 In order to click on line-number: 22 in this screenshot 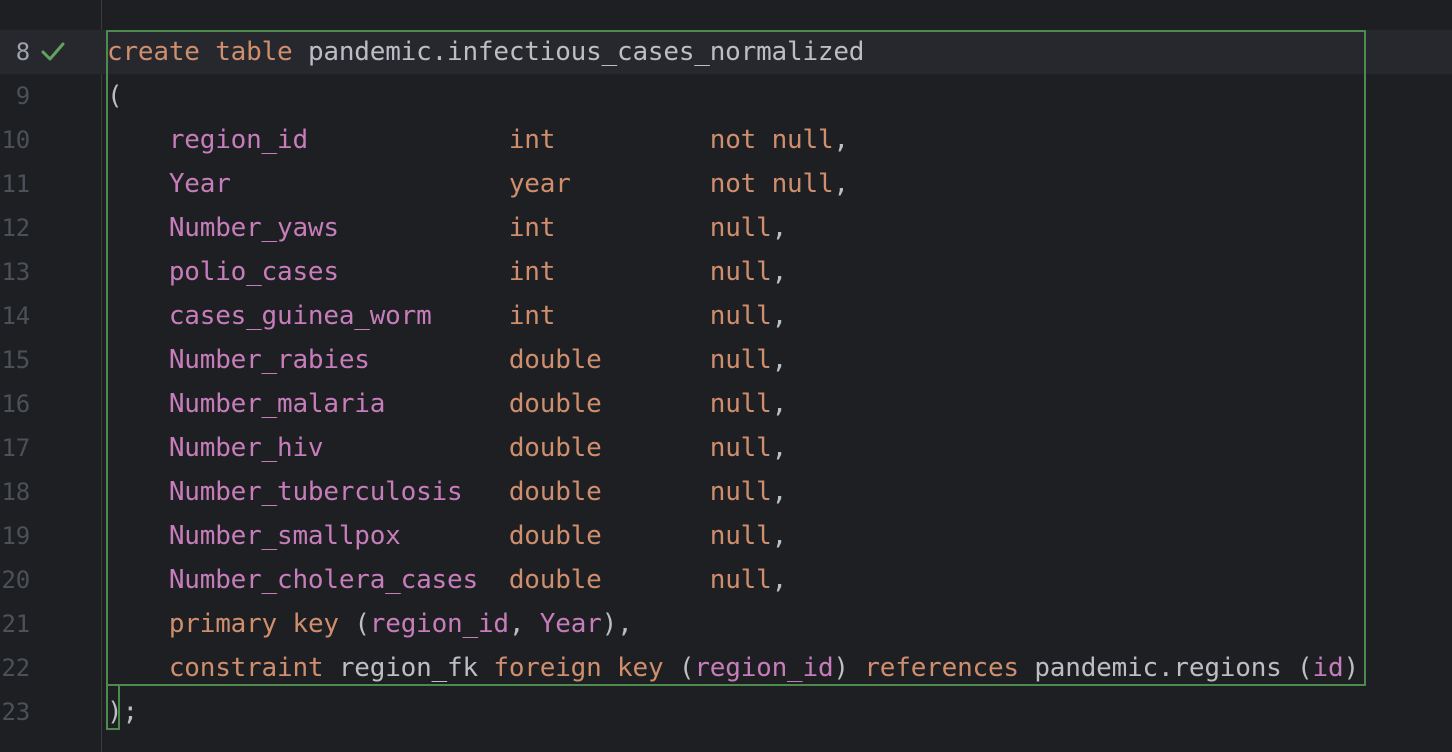, I will do `click(16, 668)`.